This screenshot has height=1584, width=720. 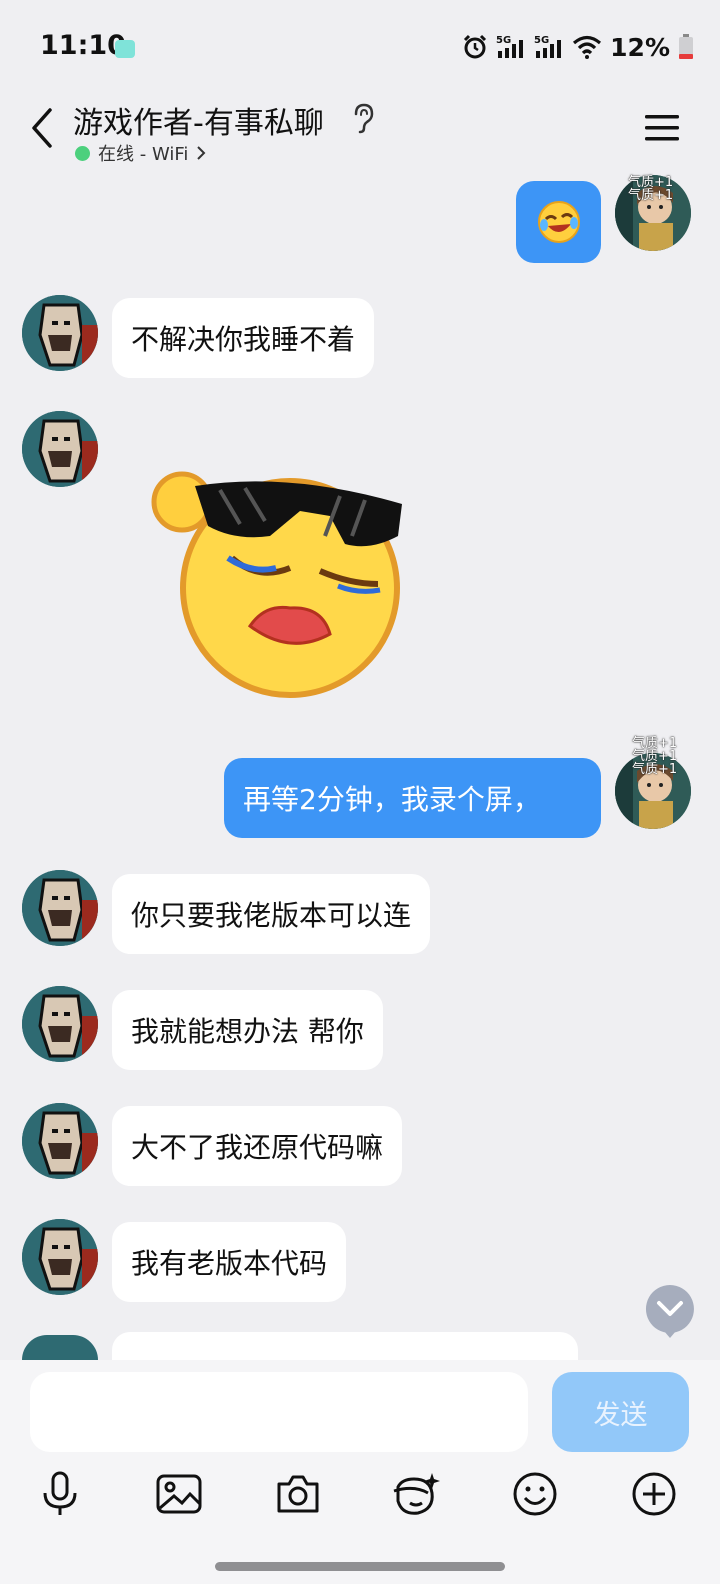 I want to click on message-bubble-in: 大不了我还原代码嘛, so click(x=257, y=1146).